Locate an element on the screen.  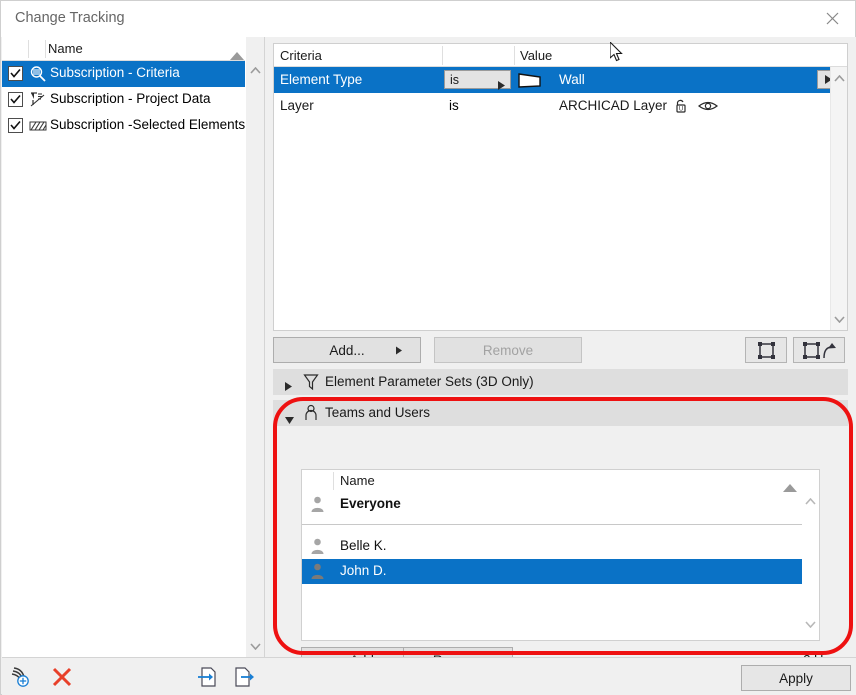
users-list-divider is located at coordinates (552, 524).